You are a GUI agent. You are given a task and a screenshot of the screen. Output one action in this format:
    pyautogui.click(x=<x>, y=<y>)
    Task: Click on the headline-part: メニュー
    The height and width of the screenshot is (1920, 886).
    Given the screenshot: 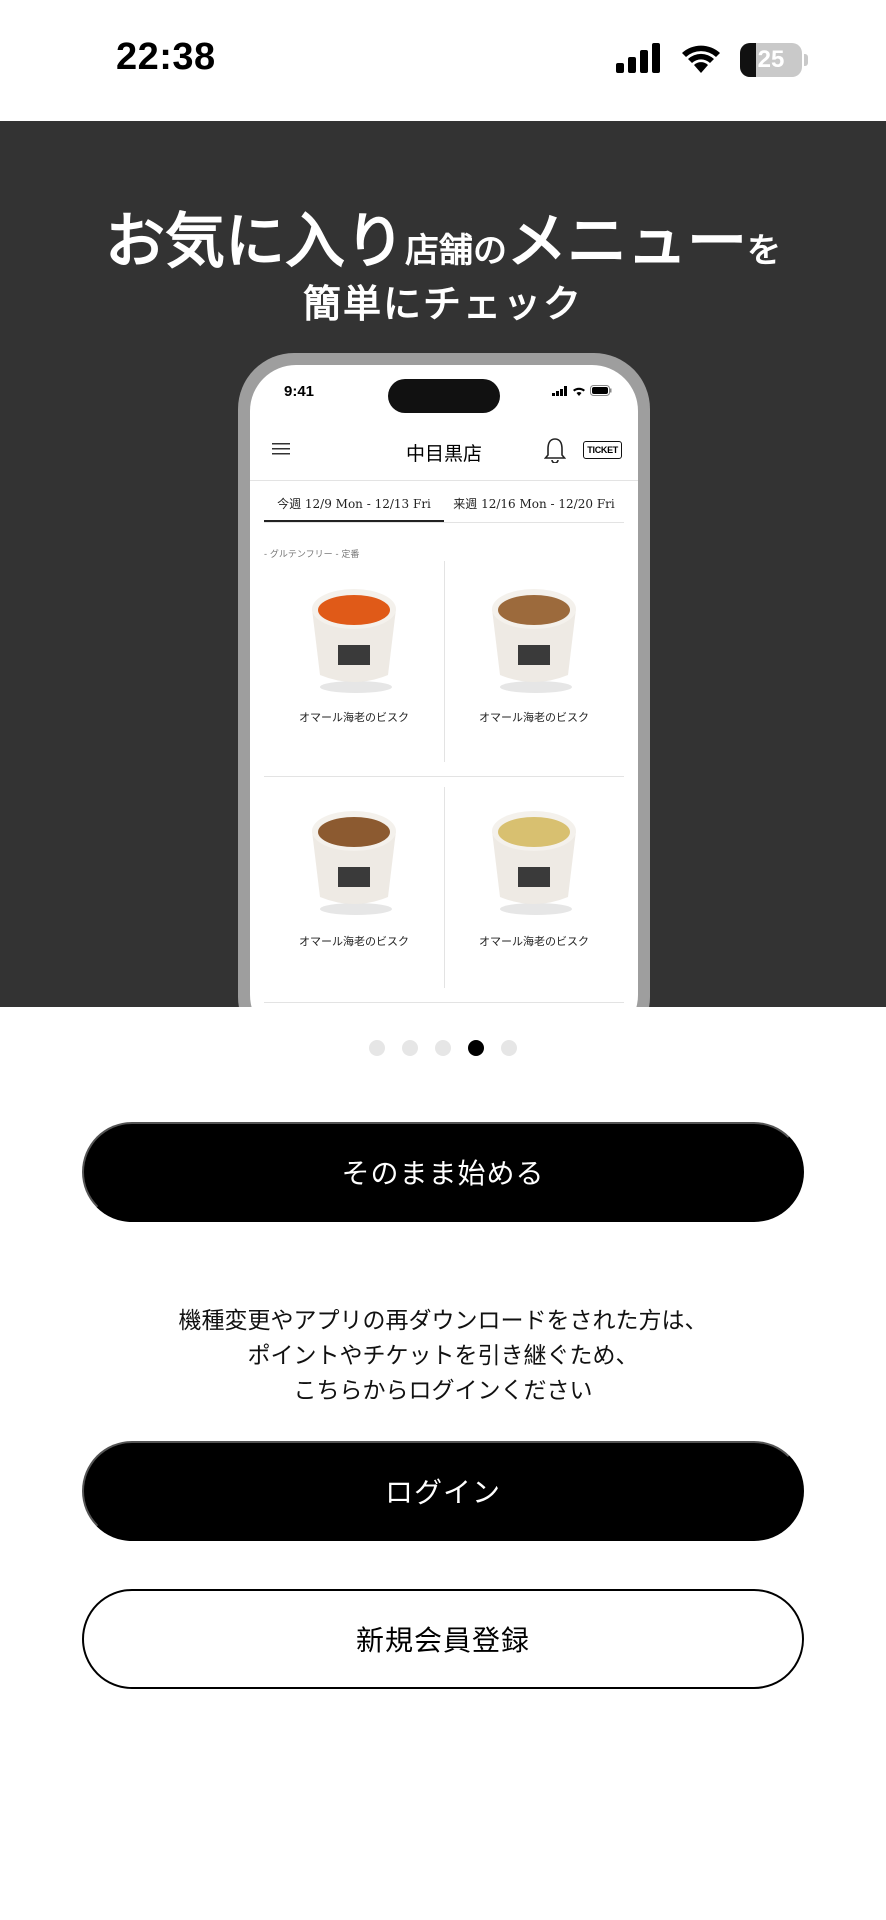 What is the action you would take?
    pyautogui.click(x=627, y=242)
    